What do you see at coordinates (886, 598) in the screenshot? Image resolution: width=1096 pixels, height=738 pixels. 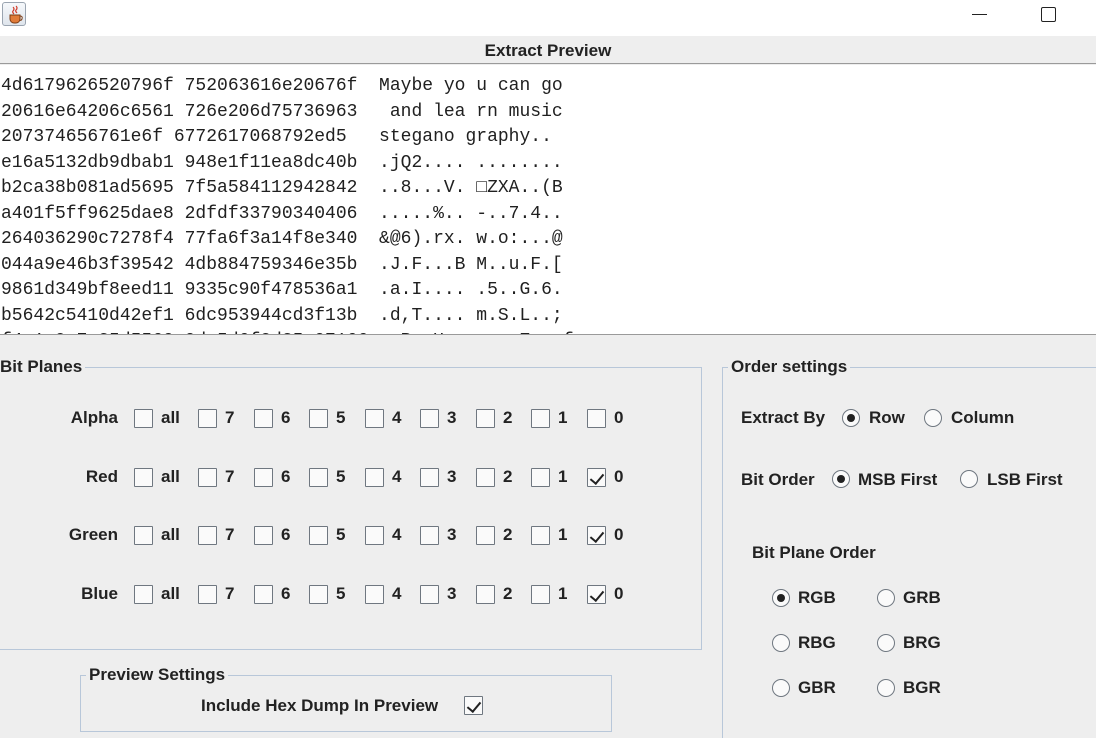 I see `bit-plane-order-radio-grb` at bounding box center [886, 598].